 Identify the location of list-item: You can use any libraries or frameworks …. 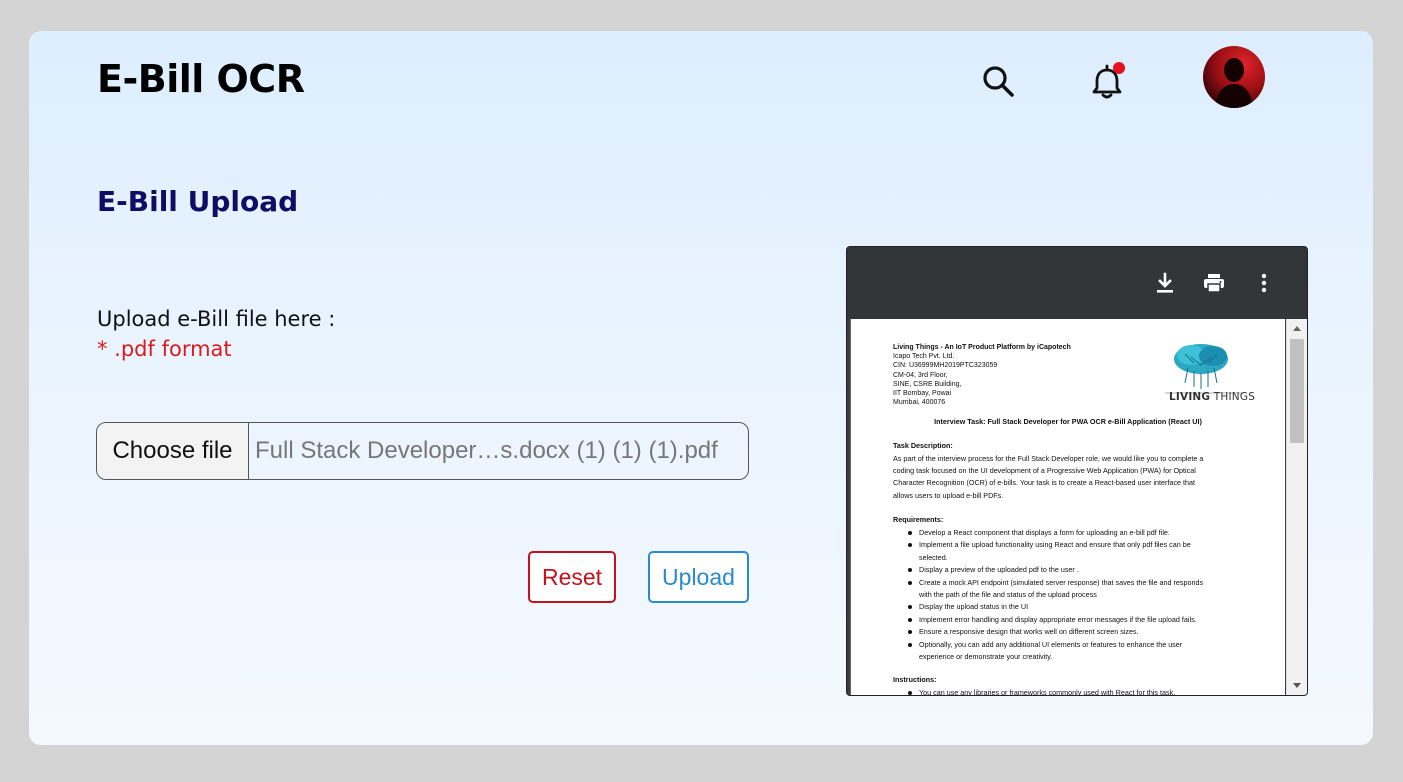
(1093, 691).